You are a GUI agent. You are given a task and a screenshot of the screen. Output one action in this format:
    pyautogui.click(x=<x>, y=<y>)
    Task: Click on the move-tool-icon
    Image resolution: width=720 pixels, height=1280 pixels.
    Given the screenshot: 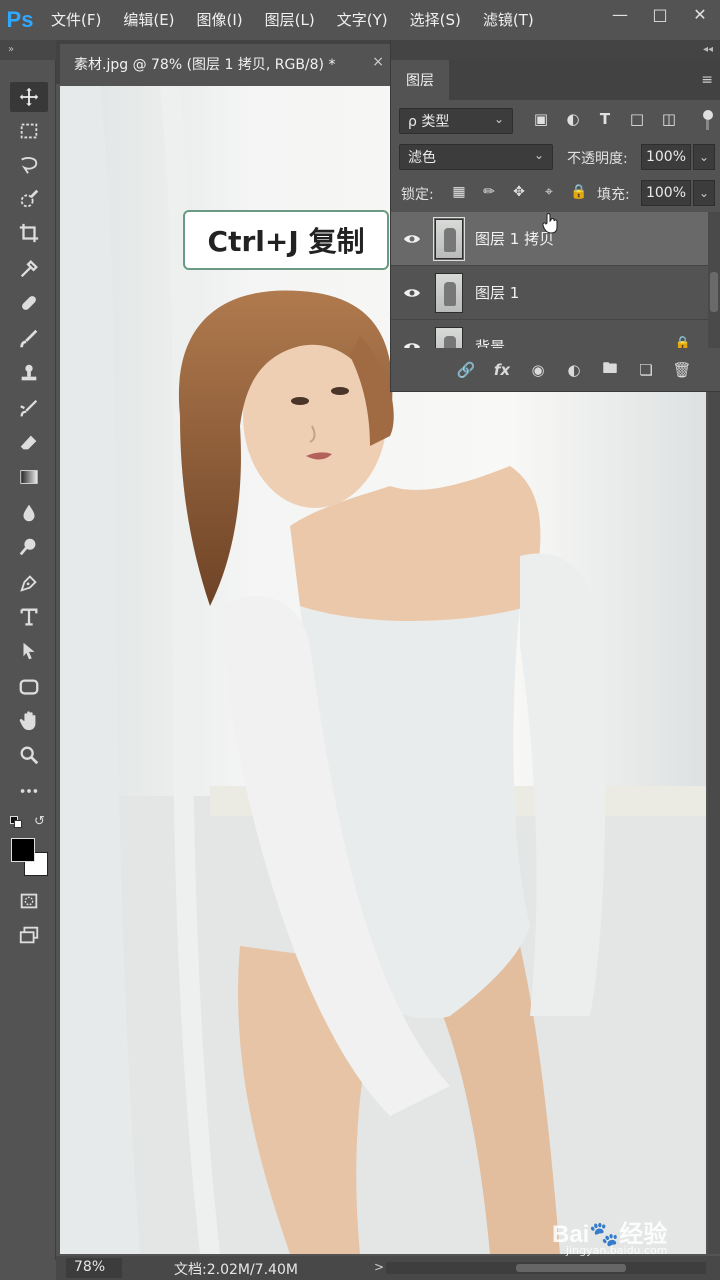 What is the action you would take?
    pyautogui.click(x=29, y=97)
    